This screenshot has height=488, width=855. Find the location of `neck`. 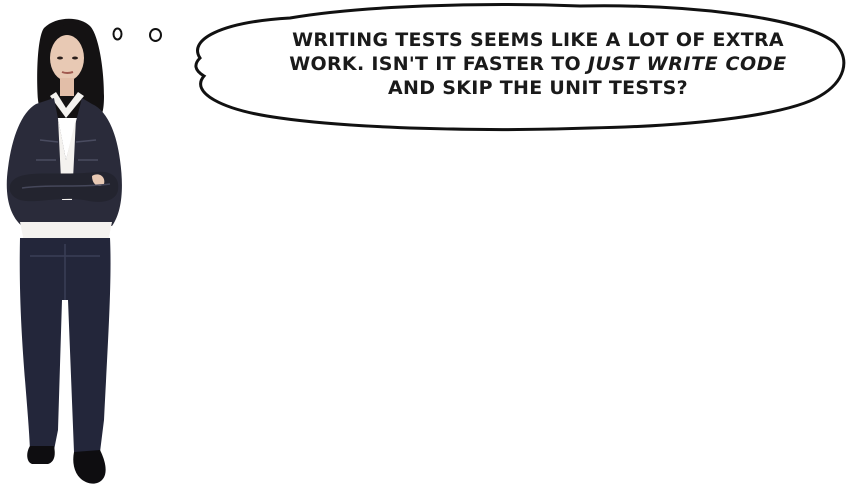

neck is located at coordinates (67, 87).